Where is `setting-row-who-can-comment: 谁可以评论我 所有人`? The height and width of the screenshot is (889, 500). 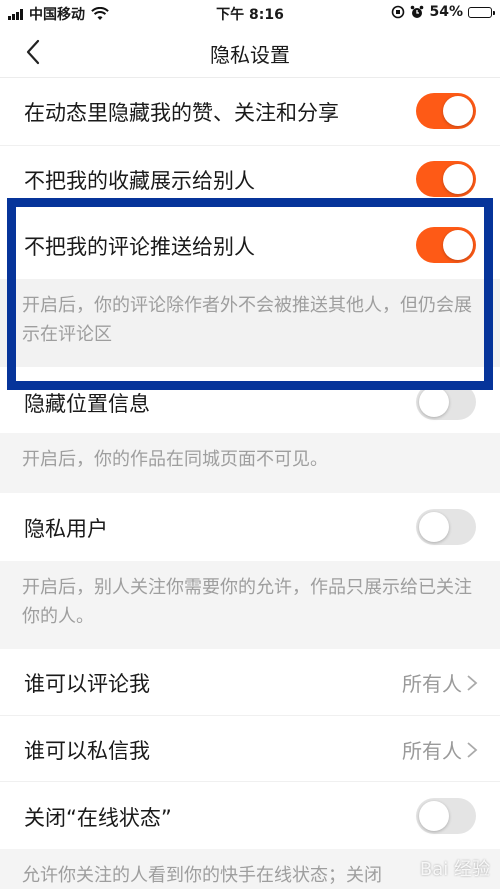
setting-row-who-can-comment: 谁可以评论我 所有人 is located at coordinates (250, 682).